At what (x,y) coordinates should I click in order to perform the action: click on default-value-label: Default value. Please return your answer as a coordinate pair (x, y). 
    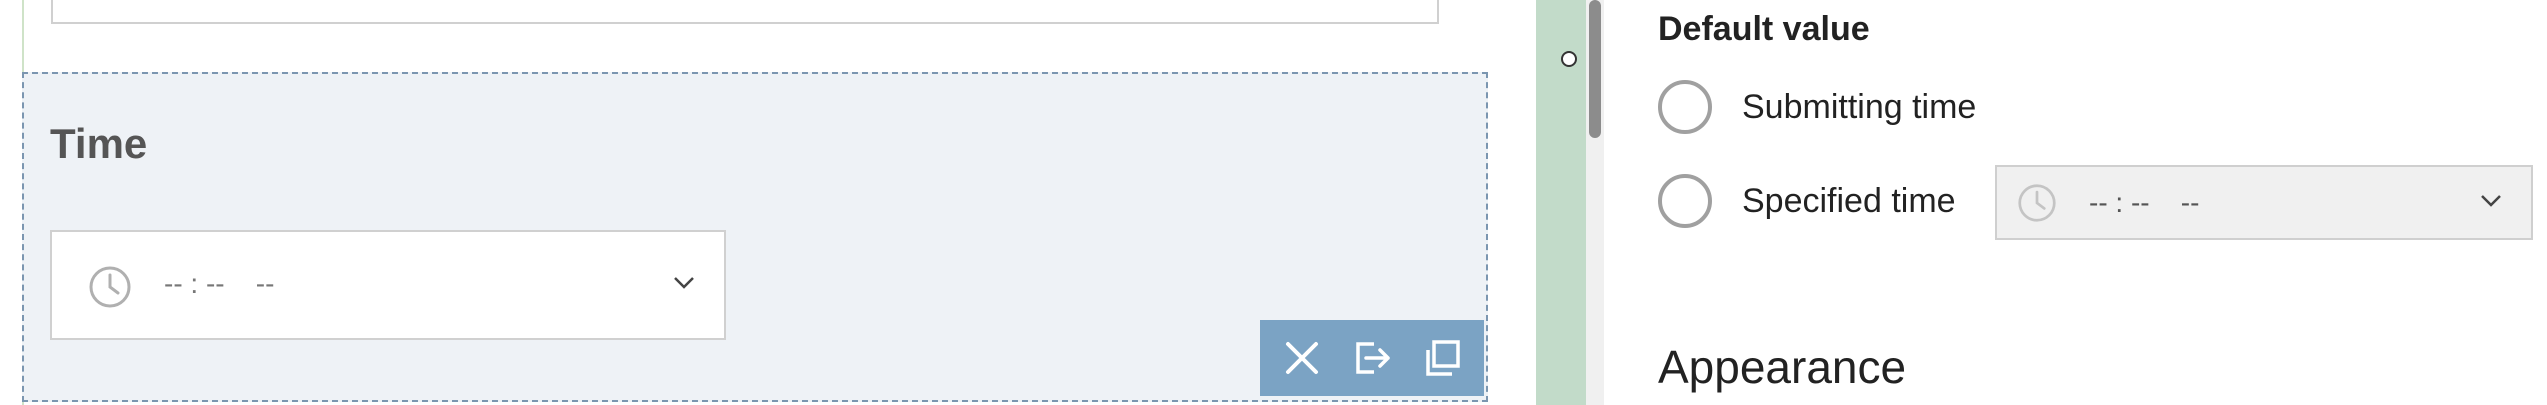
    Looking at the image, I should click on (1764, 29).